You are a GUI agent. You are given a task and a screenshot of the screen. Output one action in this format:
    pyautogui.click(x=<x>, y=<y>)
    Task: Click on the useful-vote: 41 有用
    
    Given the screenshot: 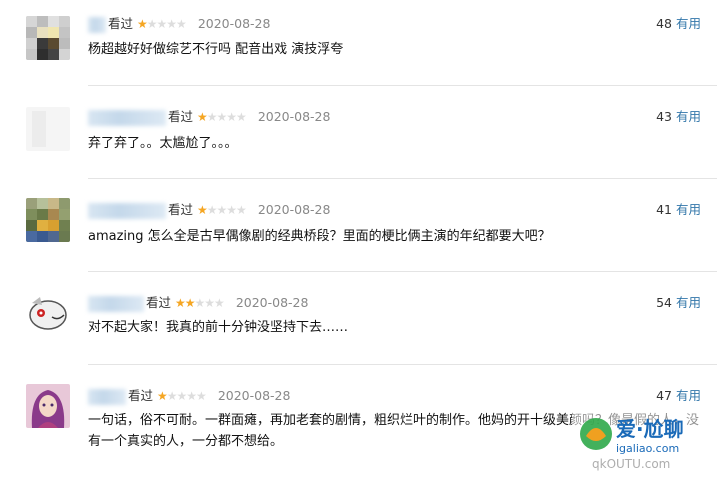 What is the action you would take?
    pyautogui.click(x=678, y=210)
    